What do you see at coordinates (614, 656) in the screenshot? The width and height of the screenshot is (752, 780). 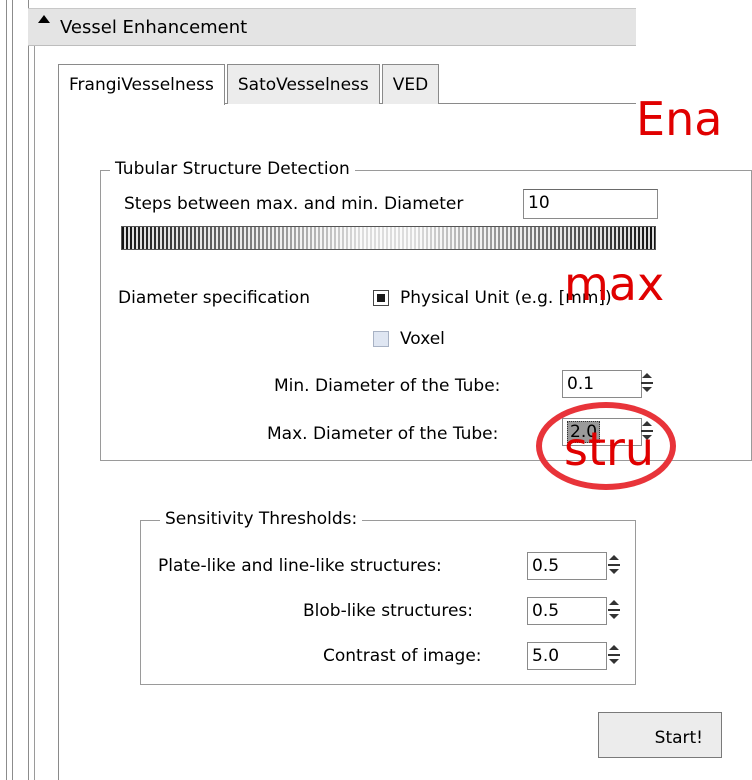 I see `contrast-spinner-icon` at bounding box center [614, 656].